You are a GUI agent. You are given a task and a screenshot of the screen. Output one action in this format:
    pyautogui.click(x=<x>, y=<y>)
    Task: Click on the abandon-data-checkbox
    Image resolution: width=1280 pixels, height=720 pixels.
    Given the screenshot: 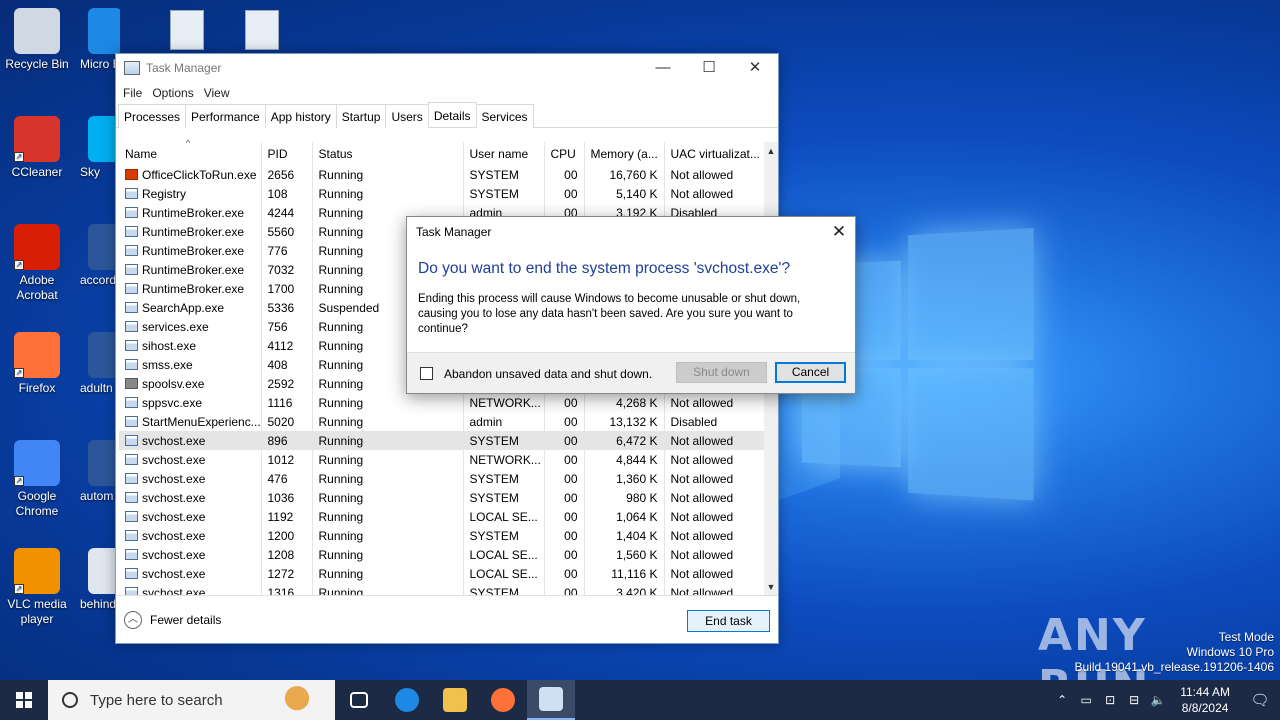 What is the action you would take?
    pyautogui.click(x=426, y=373)
    